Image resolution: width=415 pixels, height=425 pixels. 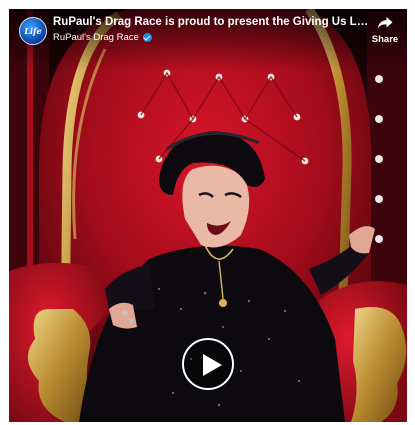 What do you see at coordinates (385, 23) in the screenshot?
I see `share-arrow-icon` at bounding box center [385, 23].